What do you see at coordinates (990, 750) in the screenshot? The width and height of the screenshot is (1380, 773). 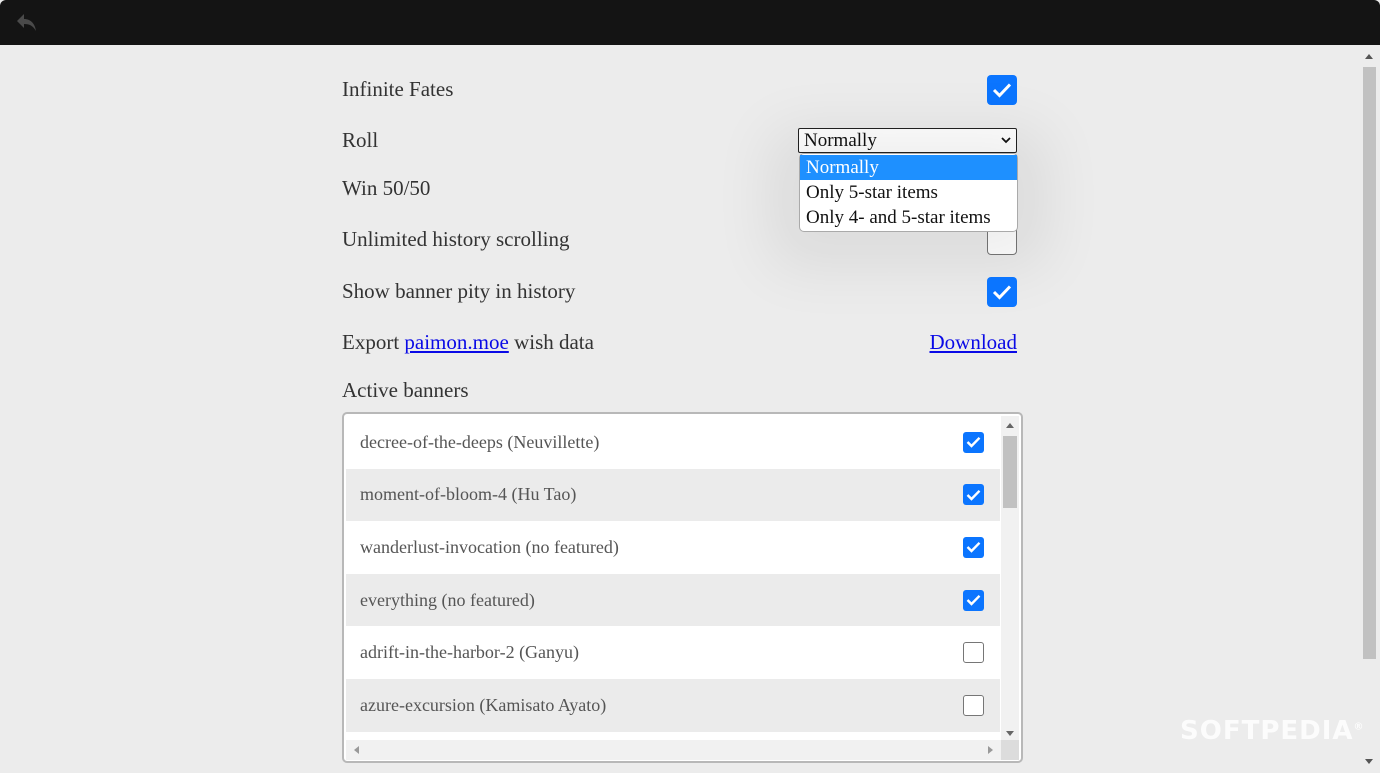 I see `scroll-right-arrow-icon` at bounding box center [990, 750].